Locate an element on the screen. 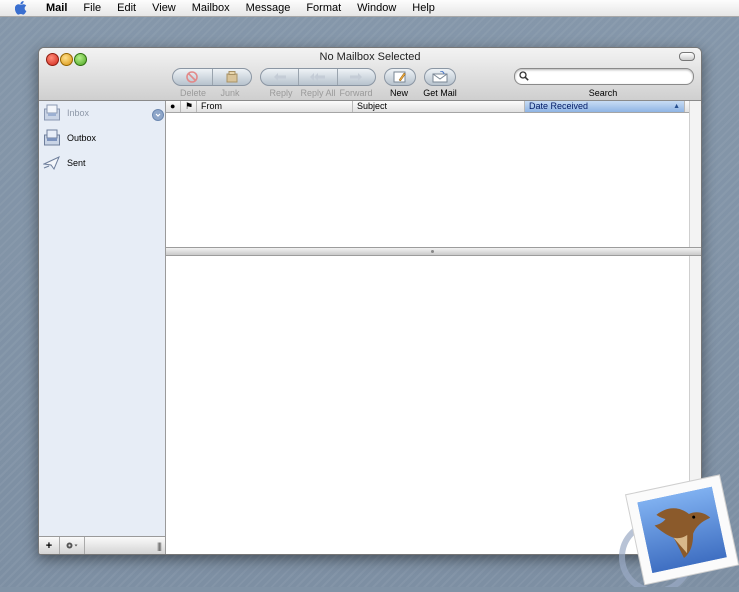  reply-all-label: Reply All is located at coordinates (318, 93).